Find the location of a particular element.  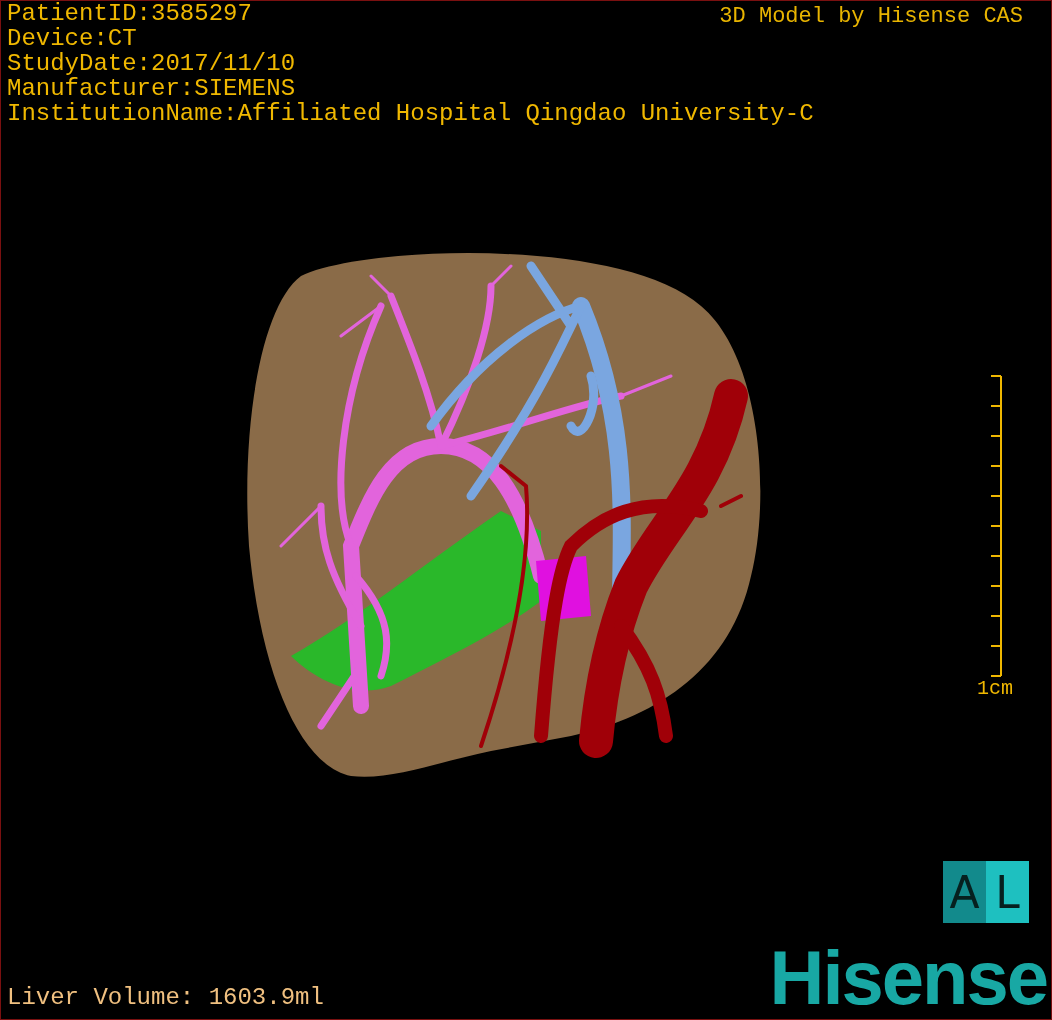

info-text: Device:CT is located at coordinates (72, 38).